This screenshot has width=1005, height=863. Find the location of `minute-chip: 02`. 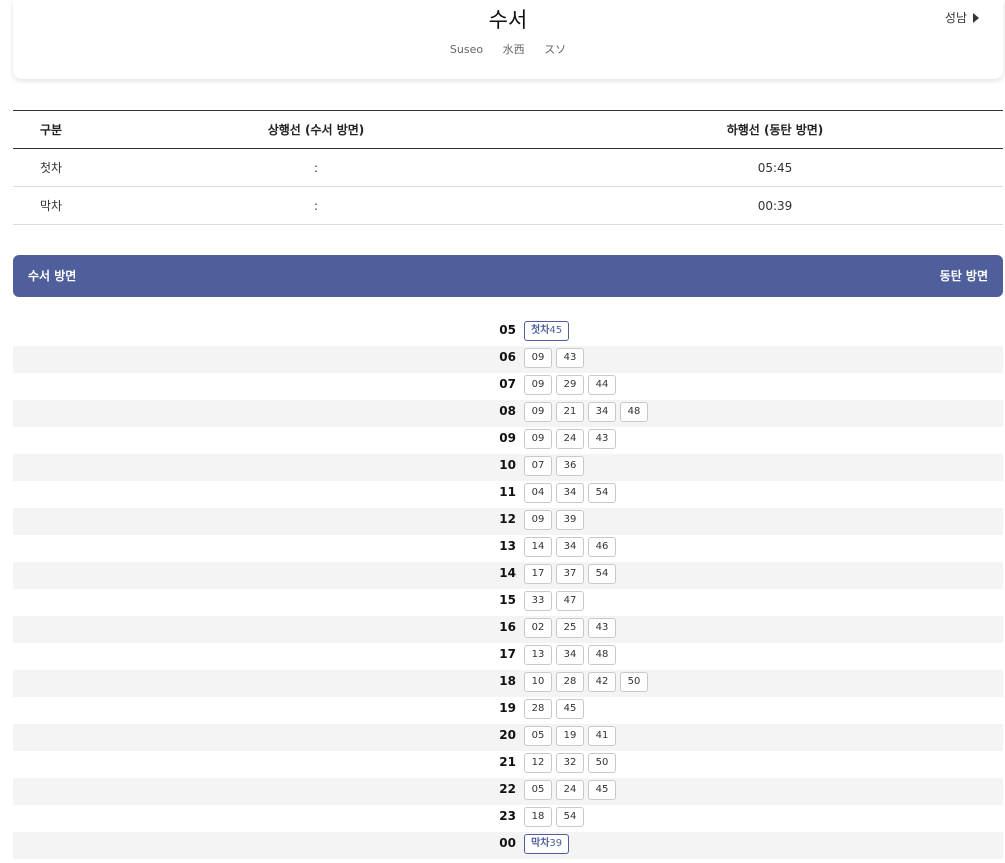

minute-chip: 02 is located at coordinates (538, 628).